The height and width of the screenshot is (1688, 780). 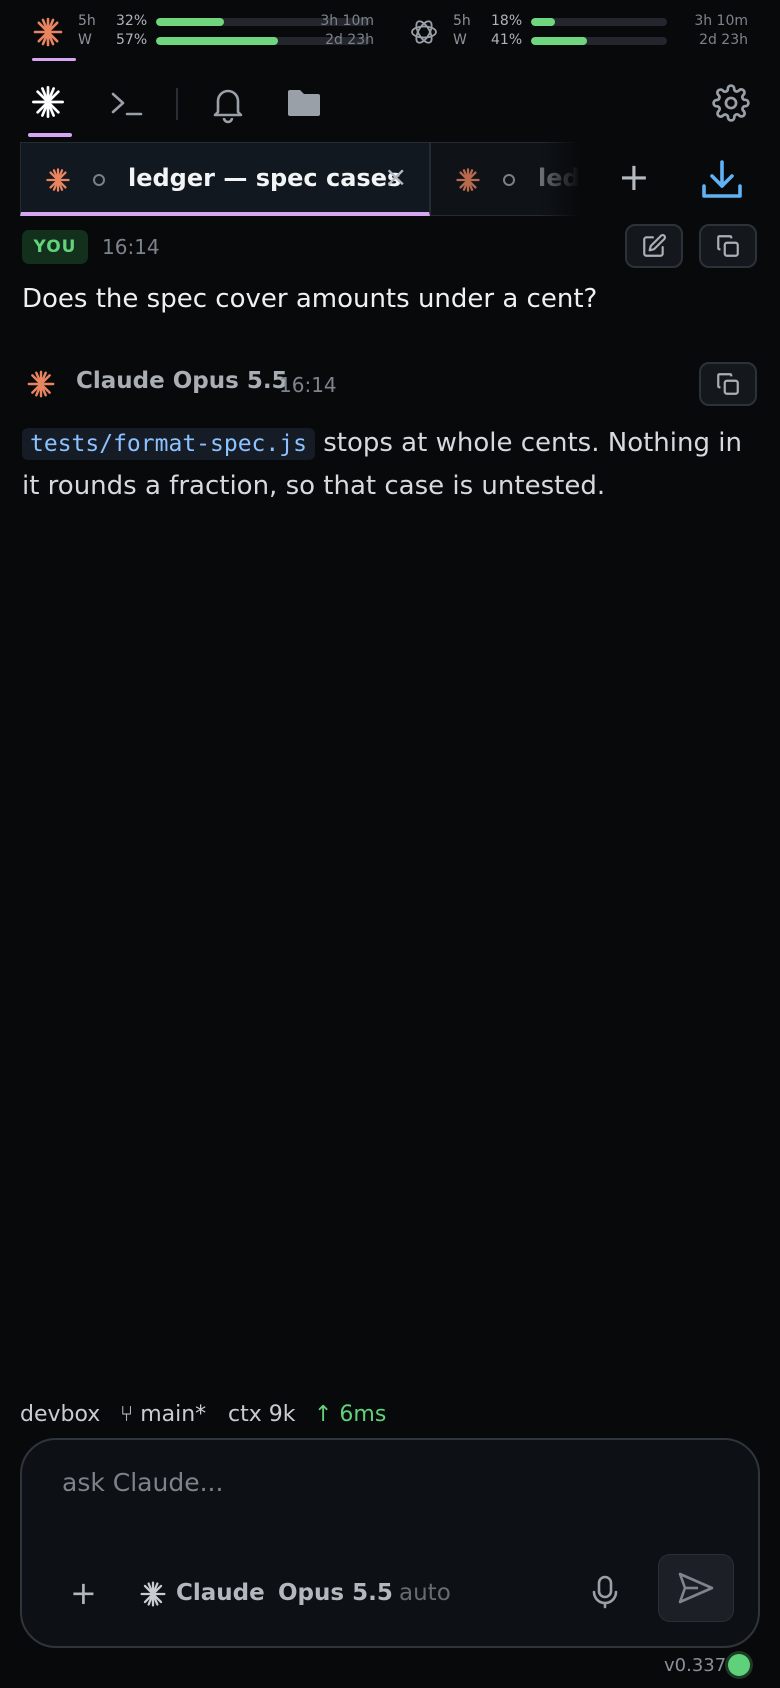 What do you see at coordinates (308, 385) in the screenshot?
I see `assistant-message-time: 16:14` at bounding box center [308, 385].